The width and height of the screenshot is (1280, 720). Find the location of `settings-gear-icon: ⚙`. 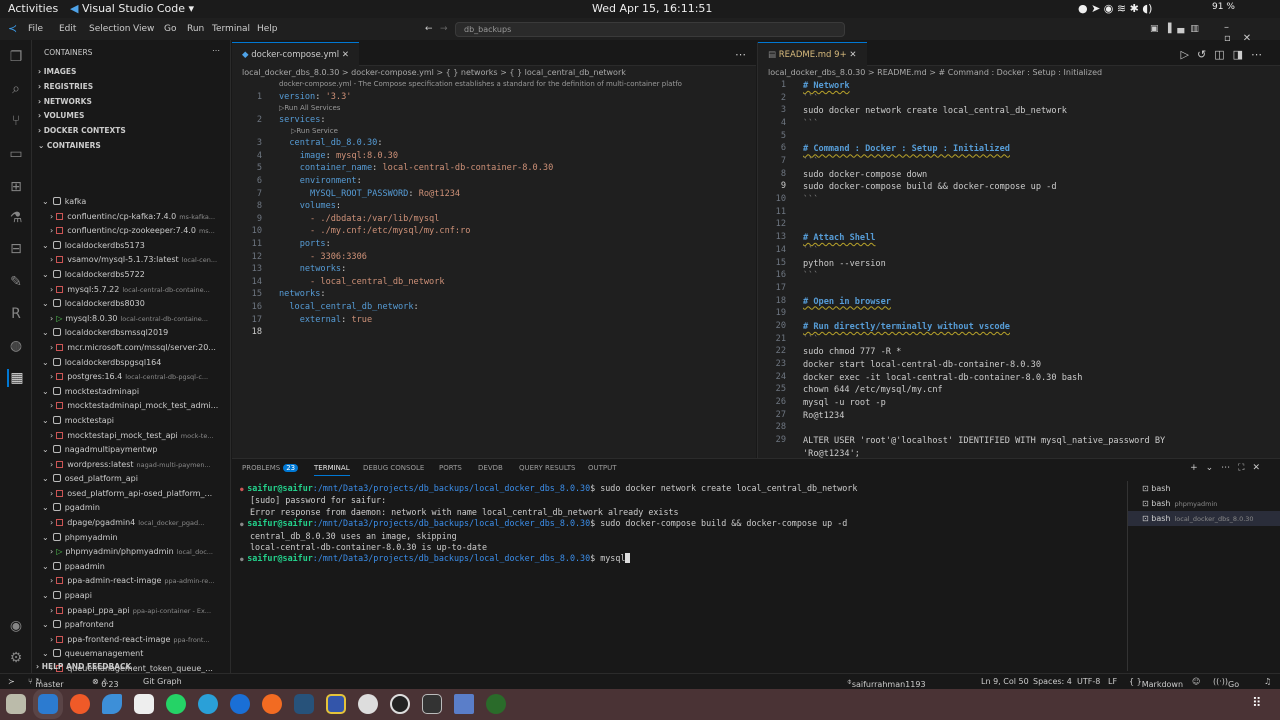

settings-gear-icon: ⚙ is located at coordinates (16, 658).